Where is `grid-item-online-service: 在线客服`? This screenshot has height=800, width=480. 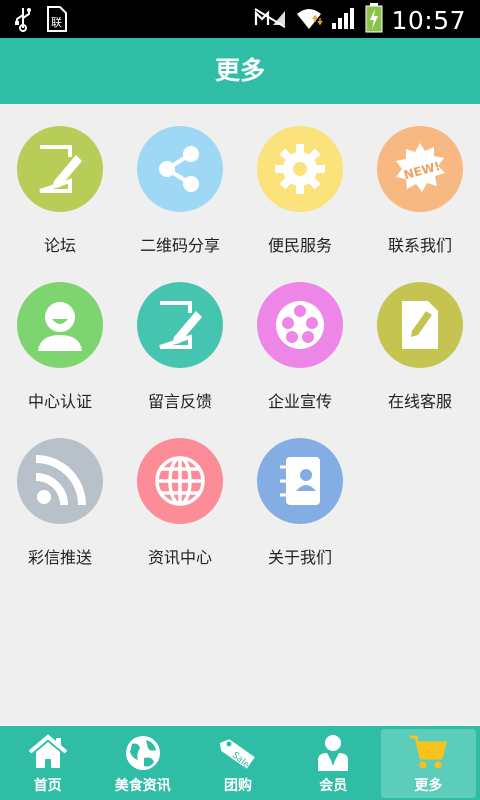
grid-item-online-service: 在线客服 is located at coordinates (420, 338).